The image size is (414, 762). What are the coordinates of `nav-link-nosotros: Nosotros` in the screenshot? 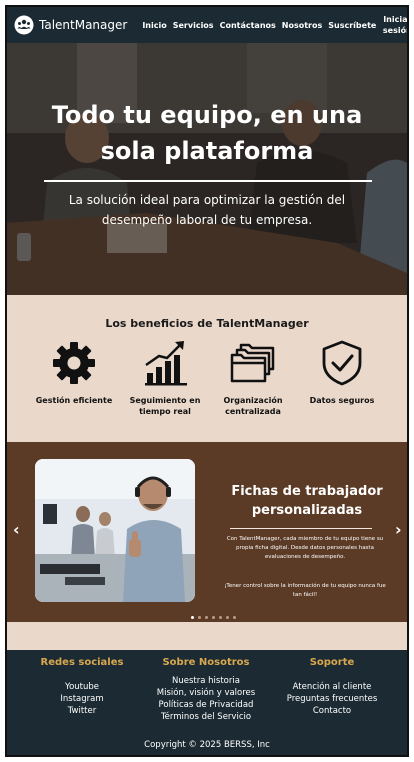 It's located at (302, 25).